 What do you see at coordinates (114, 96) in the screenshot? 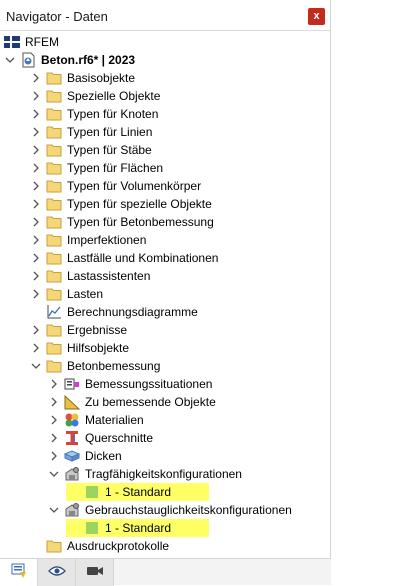
I see `tree-label: Spezielle Objekte` at bounding box center [114, 96].